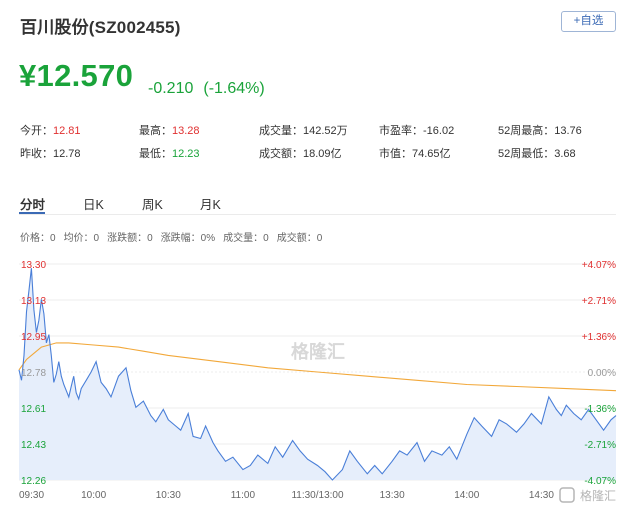 This screenshot has height=514, width=633. What do you see at coordinates (599, 301) in the screenshot?
I see `y-tick-right: +2.71%` at bounding box center [599, 301].